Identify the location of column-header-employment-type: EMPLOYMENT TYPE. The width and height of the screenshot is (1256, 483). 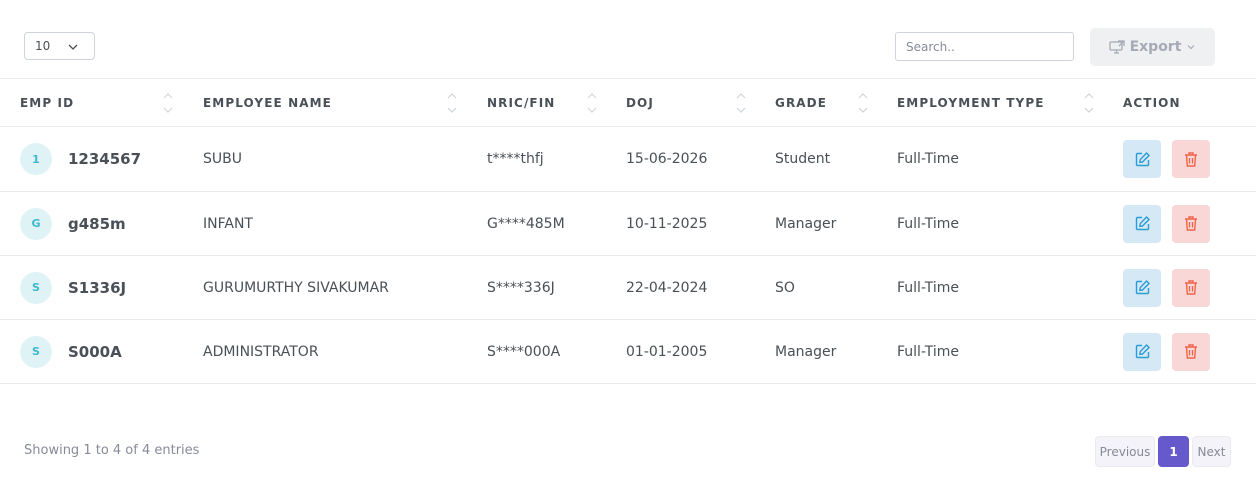
(990, 102).